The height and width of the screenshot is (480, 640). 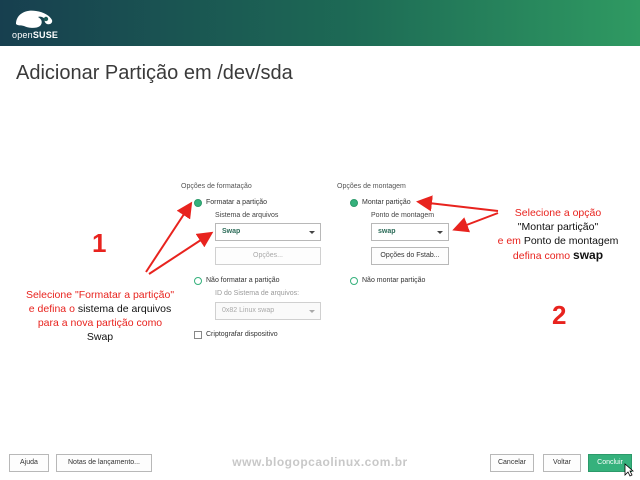 I want to click on mount-point-combo: swap, so click(x=410, y=232).